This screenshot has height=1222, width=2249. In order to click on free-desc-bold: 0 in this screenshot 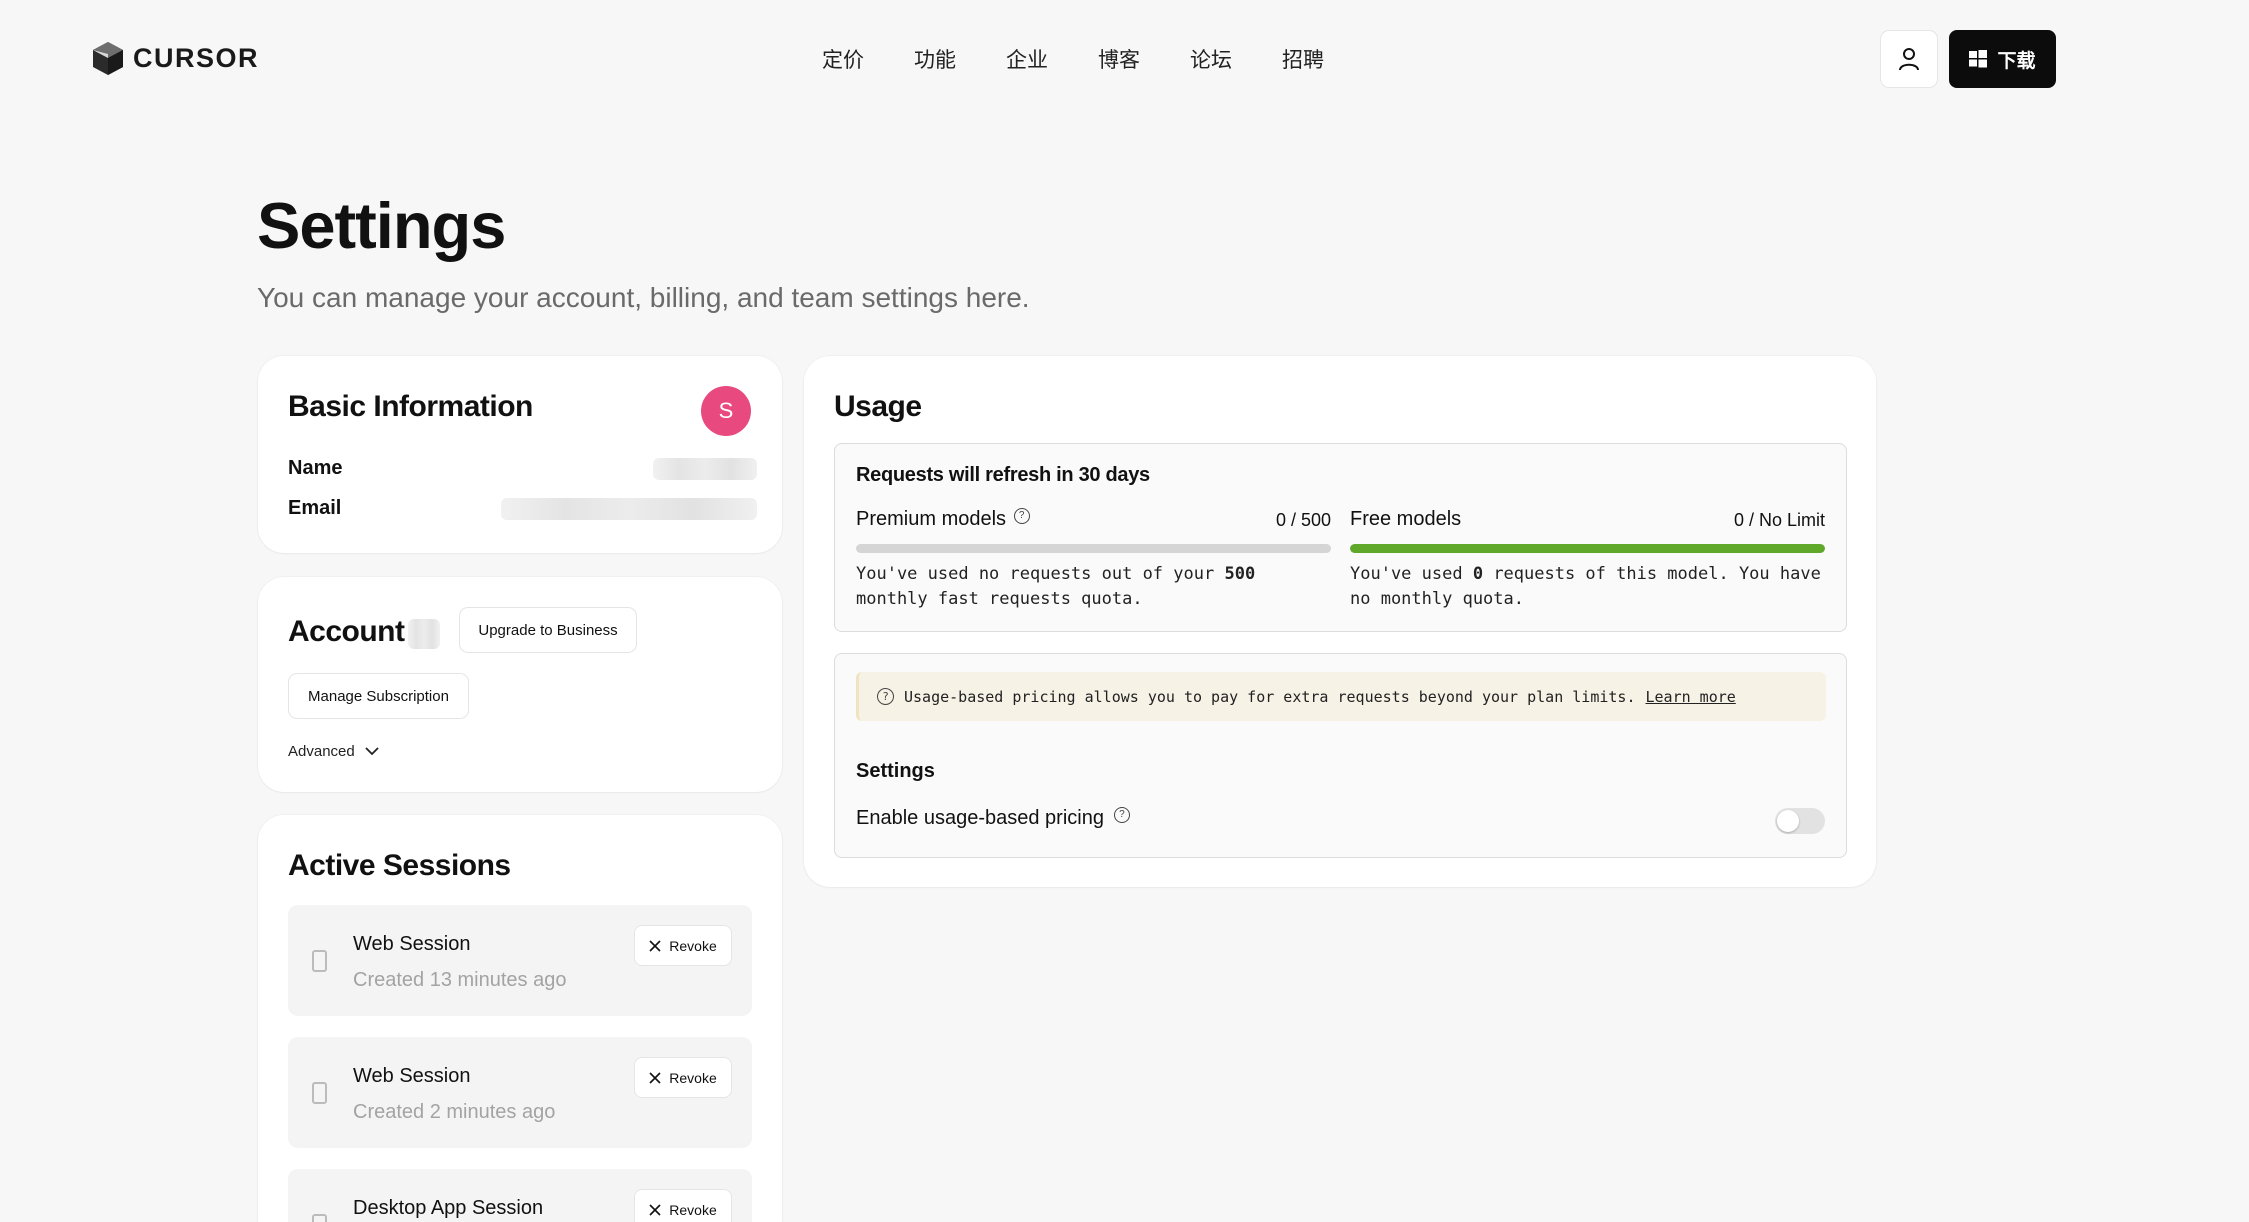, I will do `click(1478, 574)`.